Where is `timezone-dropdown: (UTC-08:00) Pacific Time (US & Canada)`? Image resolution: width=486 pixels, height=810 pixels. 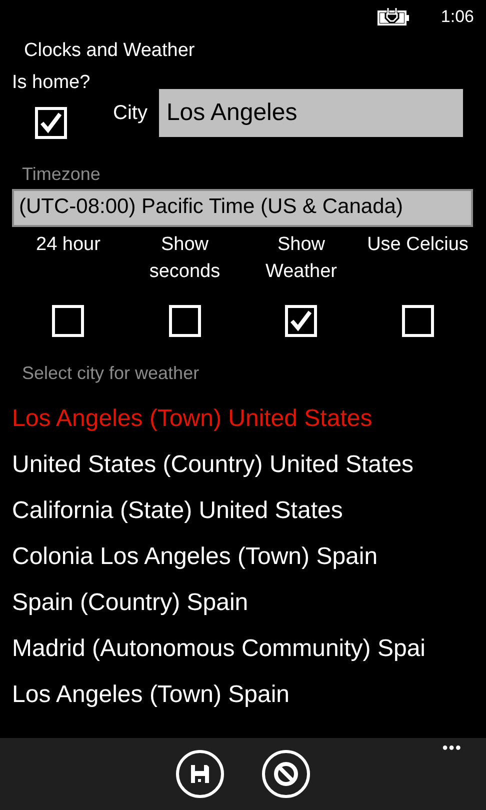
timezone-dropdown: (UTC-08:00) Pacific Time (US & Canada) is located at coordinates (242, 208).